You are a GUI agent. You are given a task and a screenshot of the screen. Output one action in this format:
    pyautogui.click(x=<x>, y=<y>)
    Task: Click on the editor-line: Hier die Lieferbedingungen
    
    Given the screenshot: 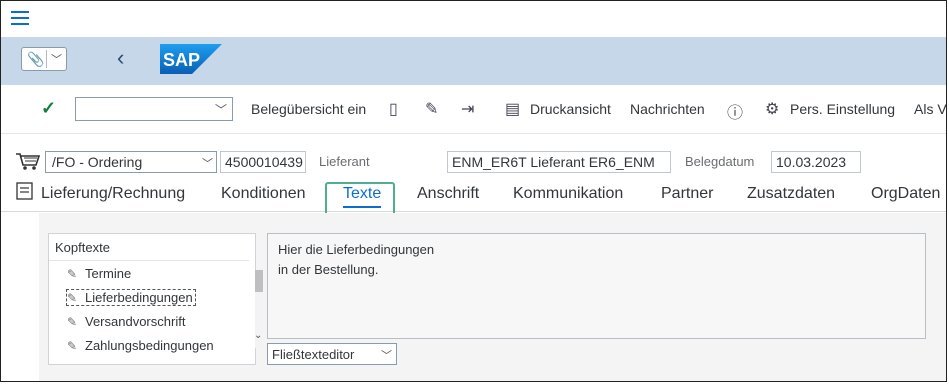 What is the action you would take?
    pyautogui.click(x=356, y=249)
    